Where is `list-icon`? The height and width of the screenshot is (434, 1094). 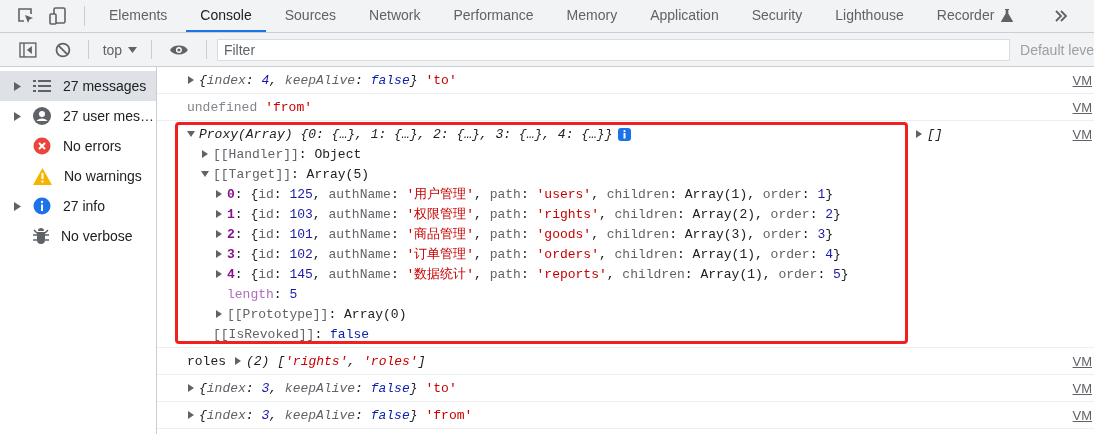
list-icon is located at coordinates (42, 86).